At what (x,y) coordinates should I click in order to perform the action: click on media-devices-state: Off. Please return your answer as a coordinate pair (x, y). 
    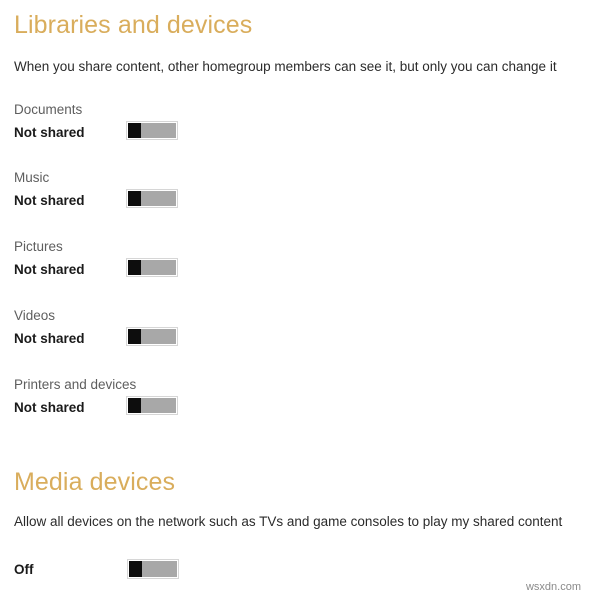
    Looking at the image, I should click on (24, 569).